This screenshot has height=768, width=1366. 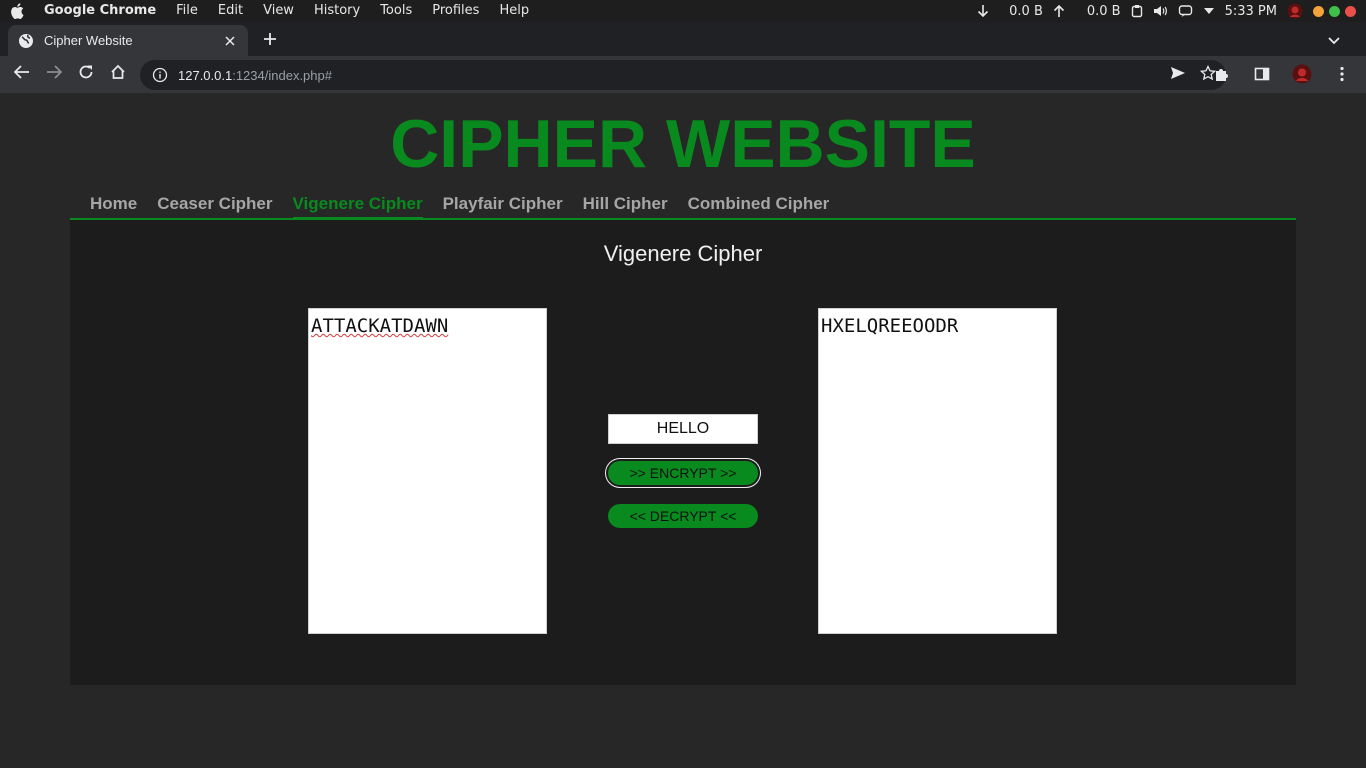 I want to click on home-icon, so click(x=118, y=74).